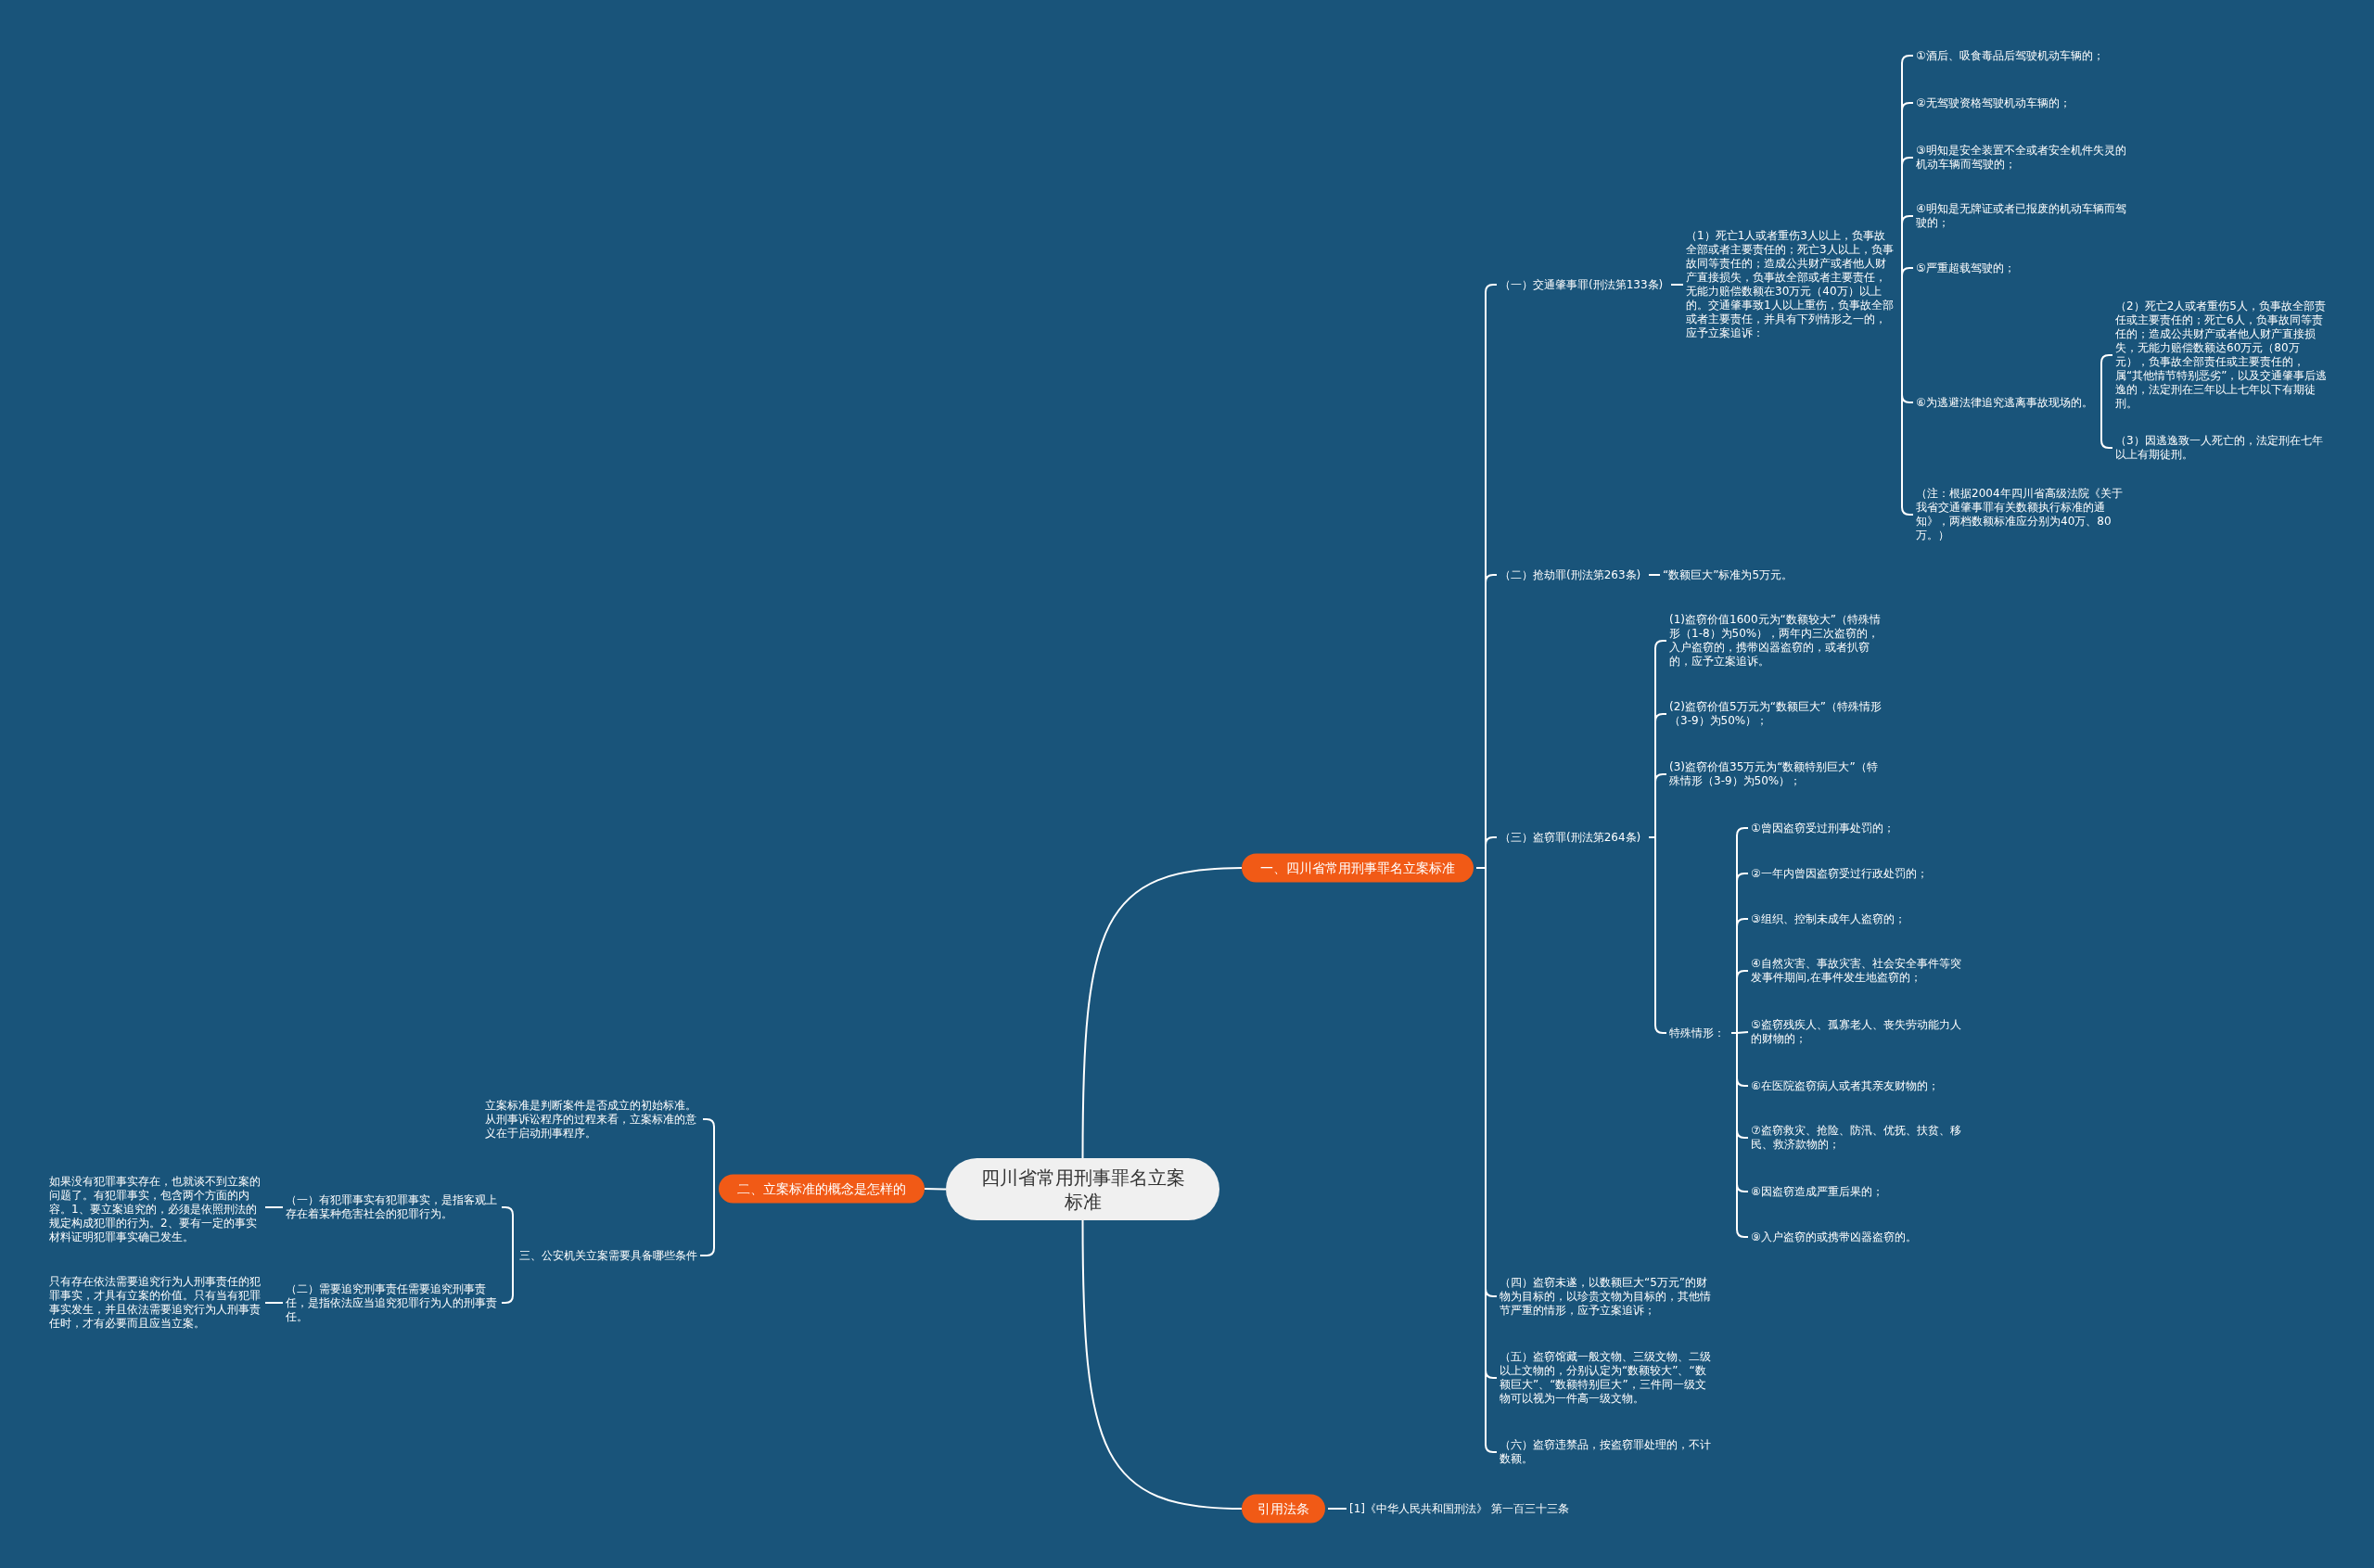  What do you see at coordinates (1606, 1452) in the screenshot?
I see `topic-label: （六）盗窃违禁品，按盗窃罪处理的，不计数额。` at bounding box center [1606, 1452].